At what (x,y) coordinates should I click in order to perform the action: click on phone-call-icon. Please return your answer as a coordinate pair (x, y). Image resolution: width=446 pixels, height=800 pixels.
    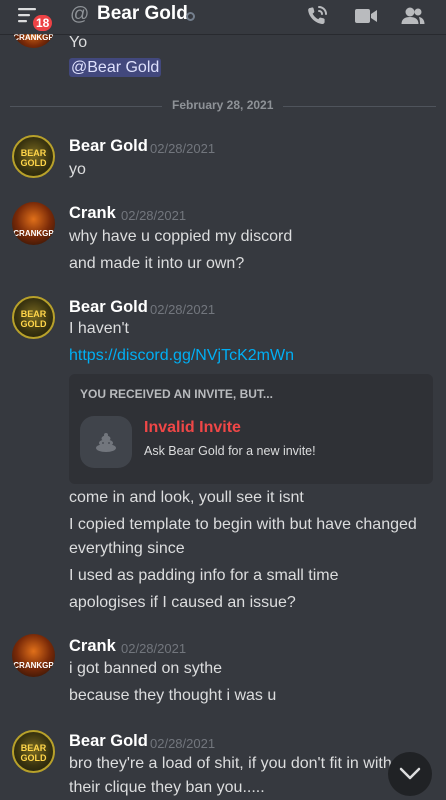
    Looking at the image, I should click on (317, 15).